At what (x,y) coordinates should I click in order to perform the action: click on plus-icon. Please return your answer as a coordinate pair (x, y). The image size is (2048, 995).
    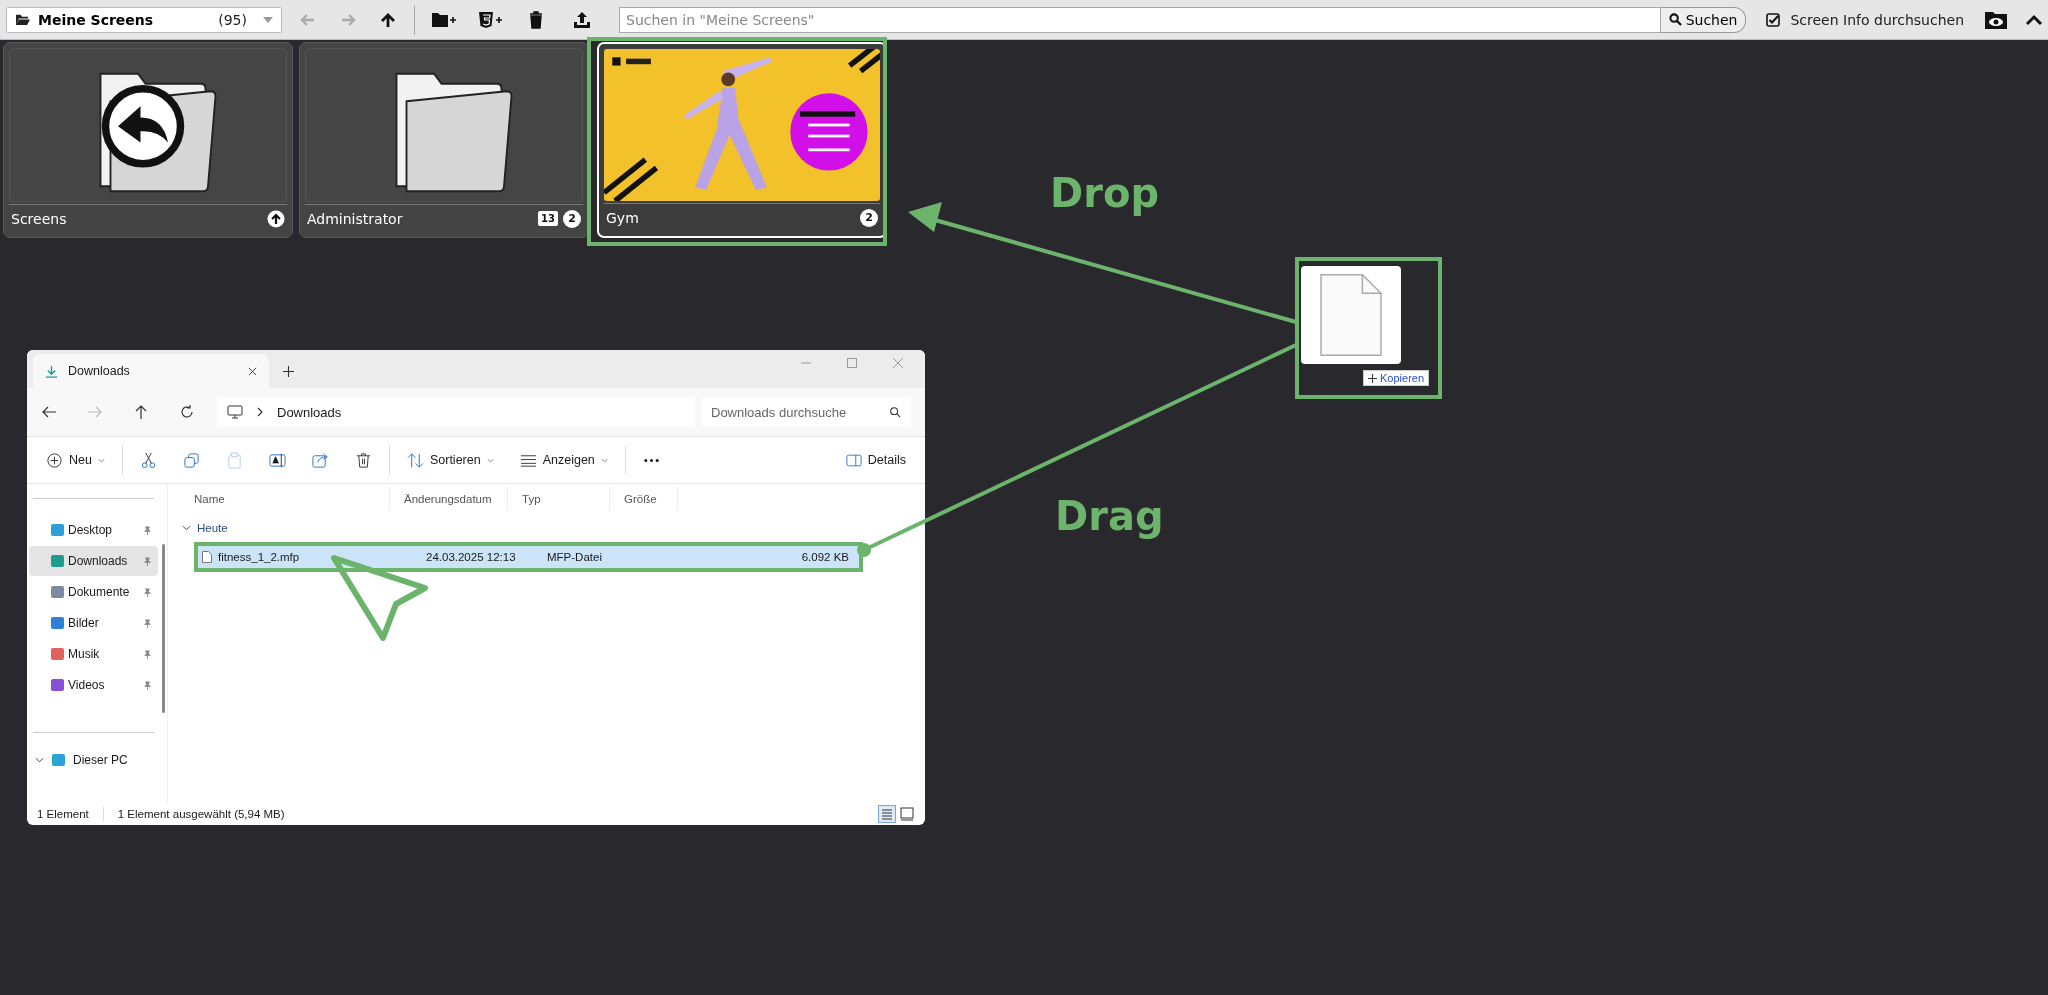
    Looking at the image, I should click on (1372, 378).